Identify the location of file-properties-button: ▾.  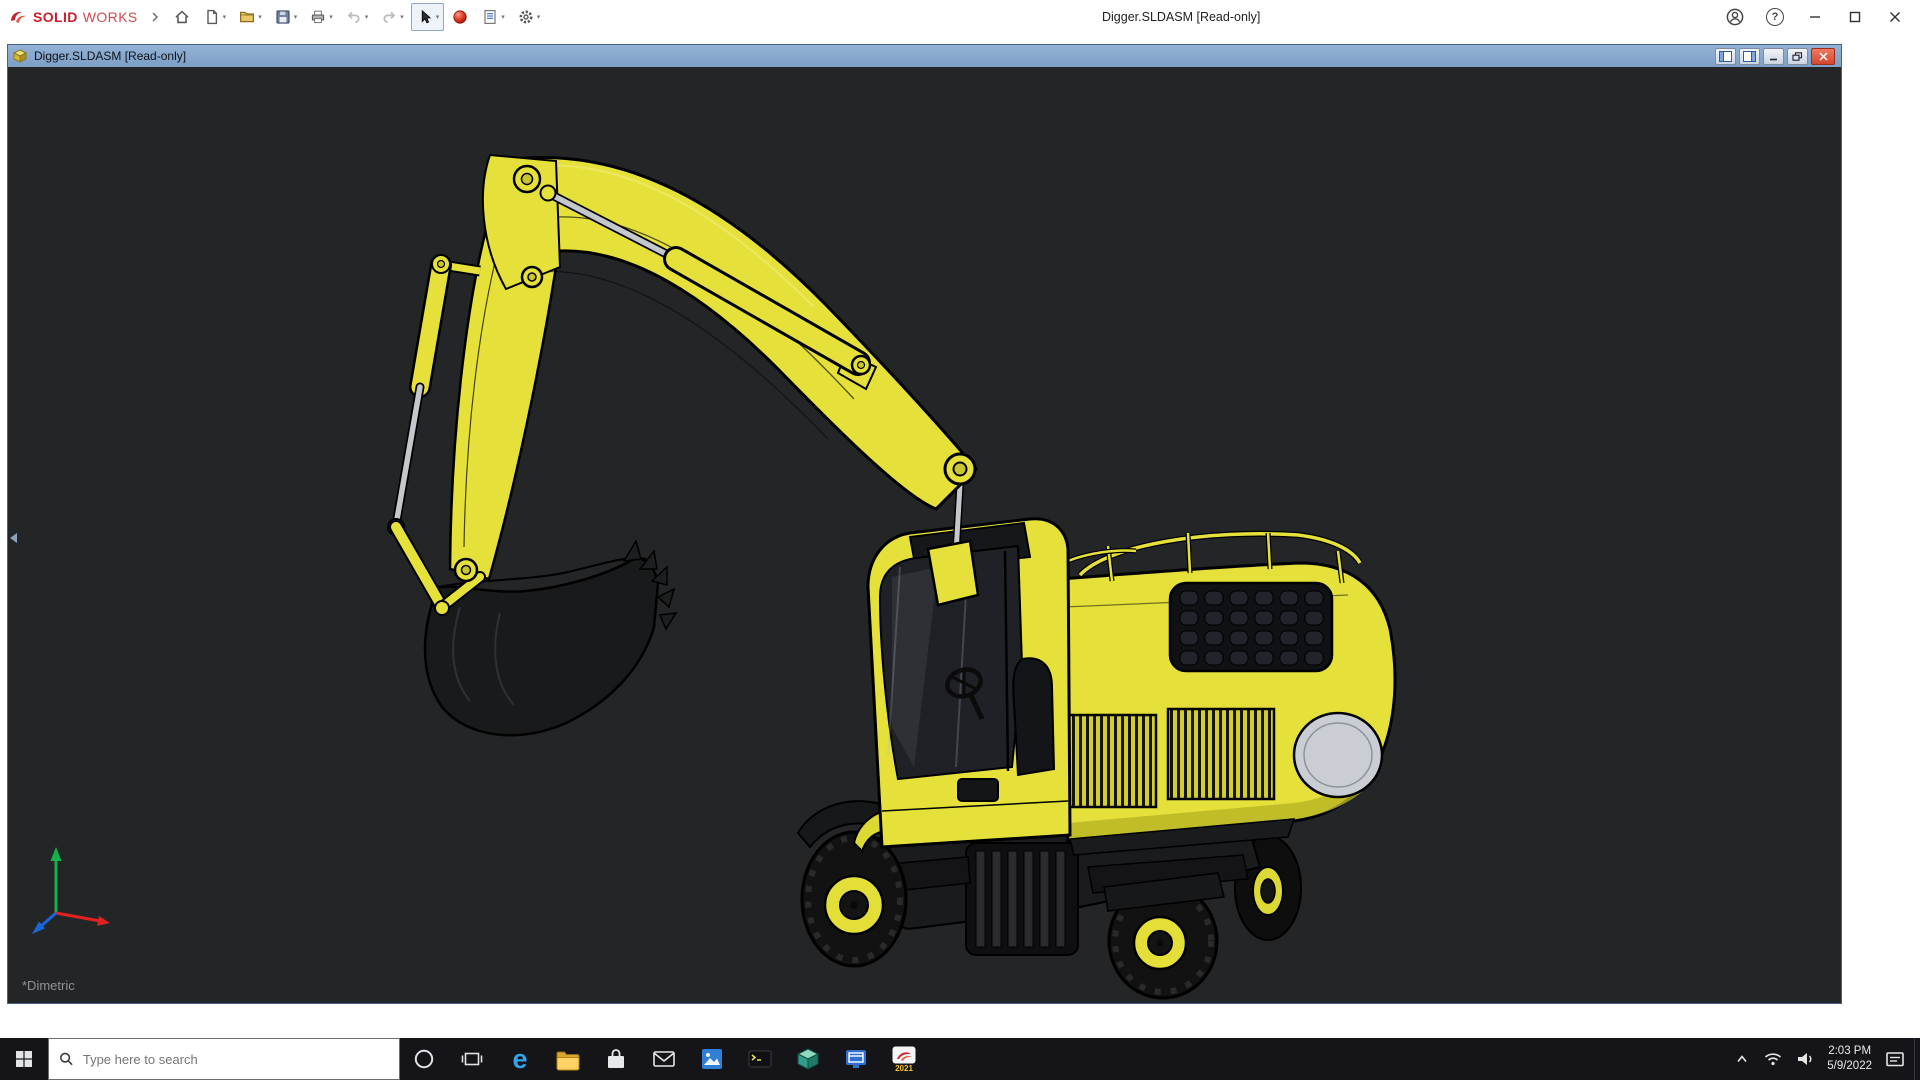
(493, 17).